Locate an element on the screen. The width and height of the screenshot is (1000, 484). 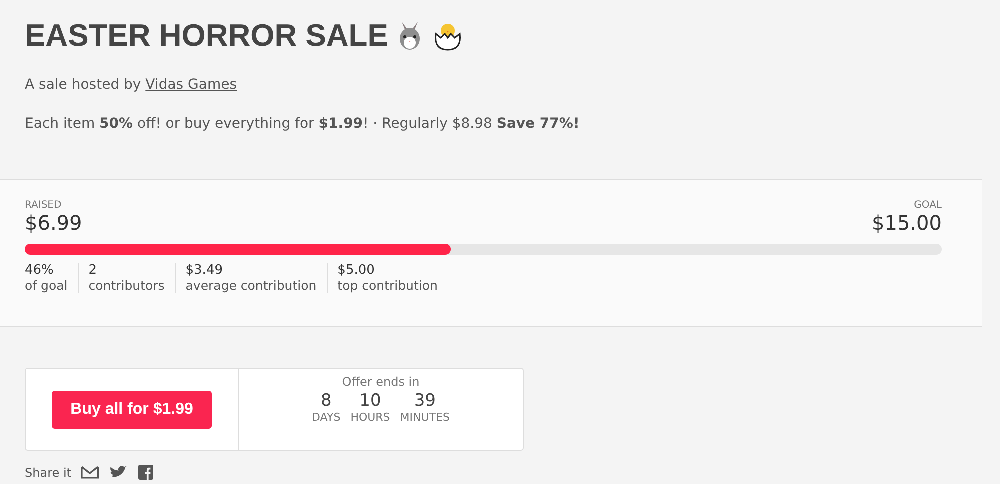
countdown-unit: HOURS is located at coordinates (370, 417).